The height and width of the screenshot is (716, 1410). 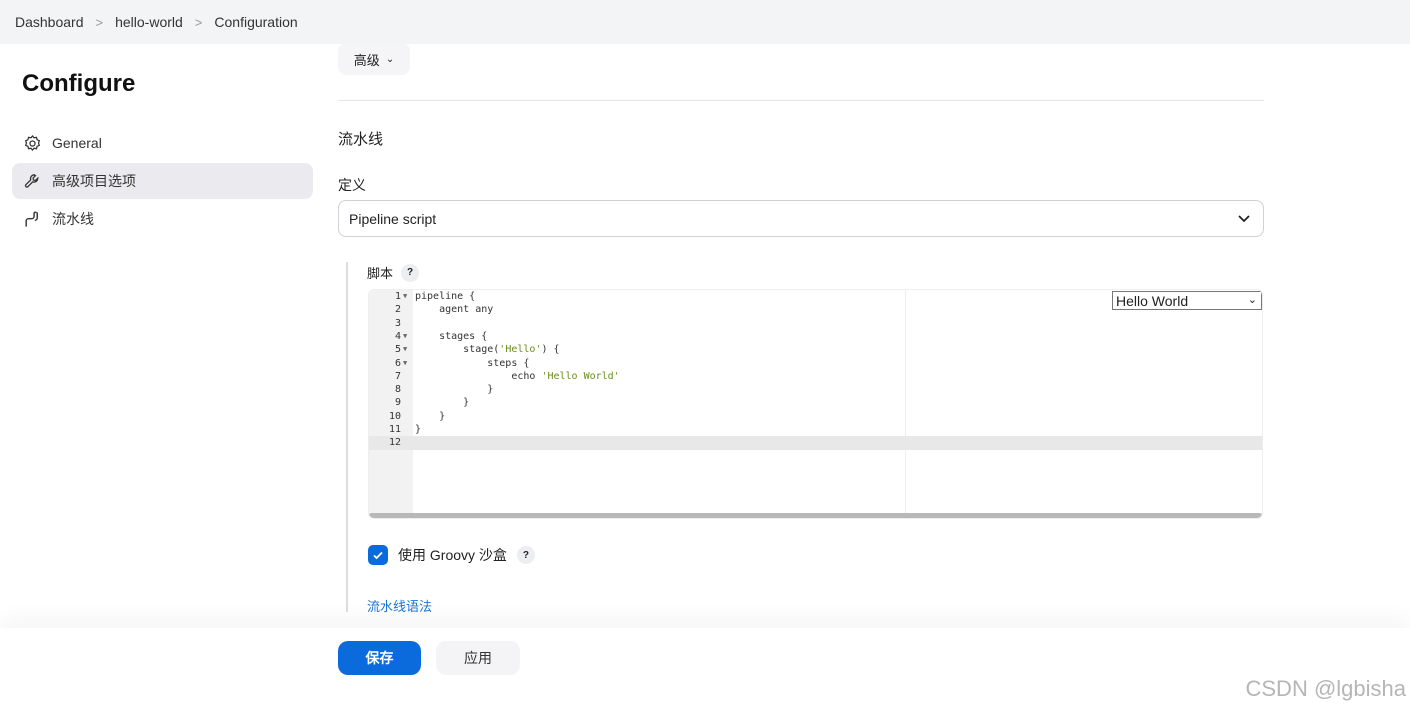 I want to click on code-text: stage('Hello') {, so click(x=487, y=350).